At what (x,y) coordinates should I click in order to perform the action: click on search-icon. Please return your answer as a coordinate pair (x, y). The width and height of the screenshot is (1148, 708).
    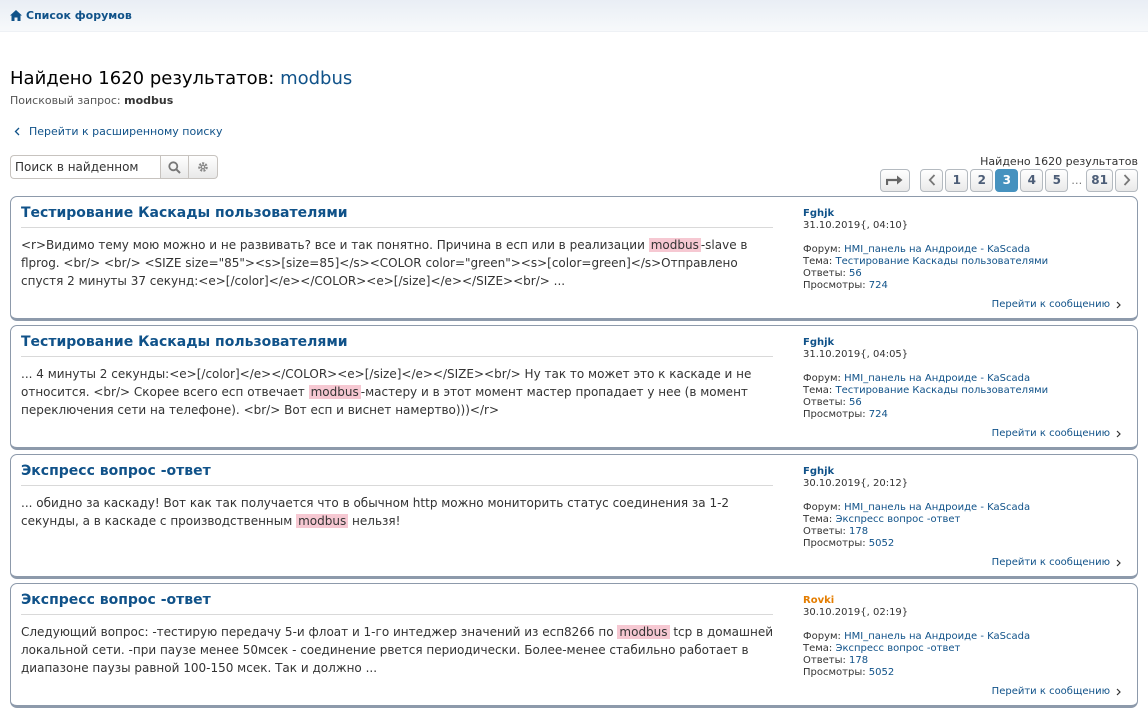
    Looking at the image, I should click on (174, 167).